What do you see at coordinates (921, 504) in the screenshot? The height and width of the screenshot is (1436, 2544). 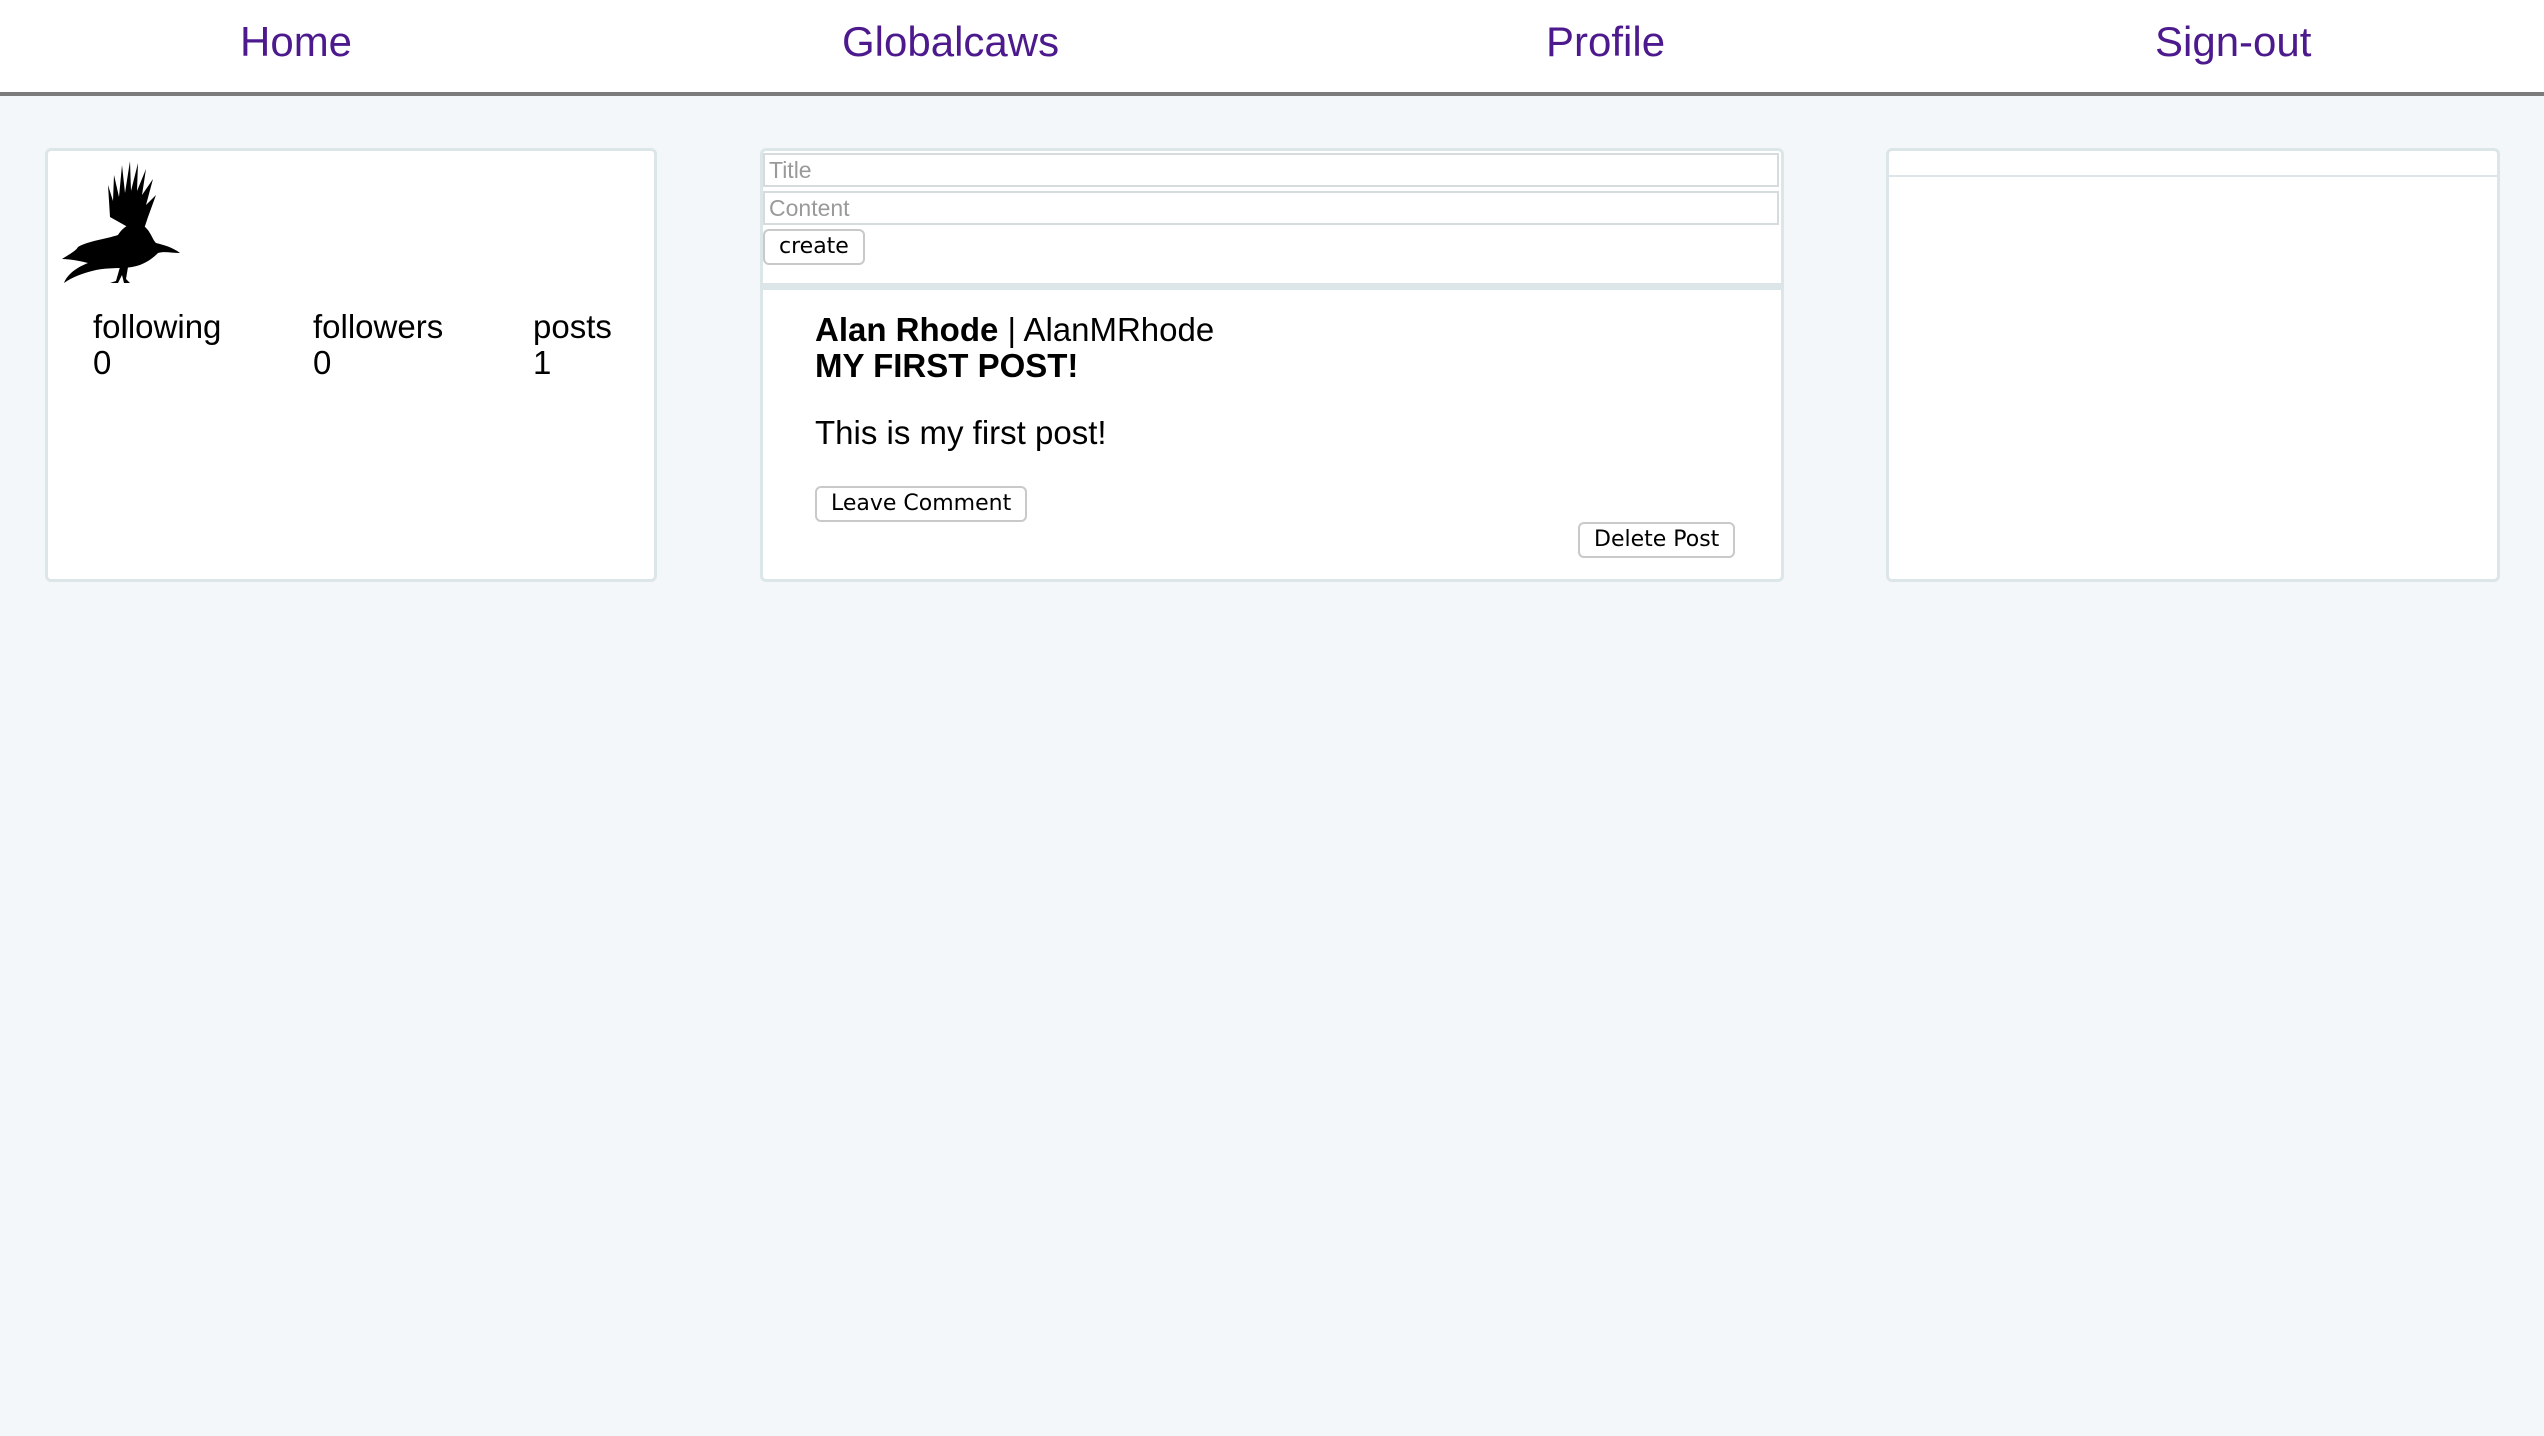 I see `leave-comment-button: Leave Comment` at bounding box center [921, 504].